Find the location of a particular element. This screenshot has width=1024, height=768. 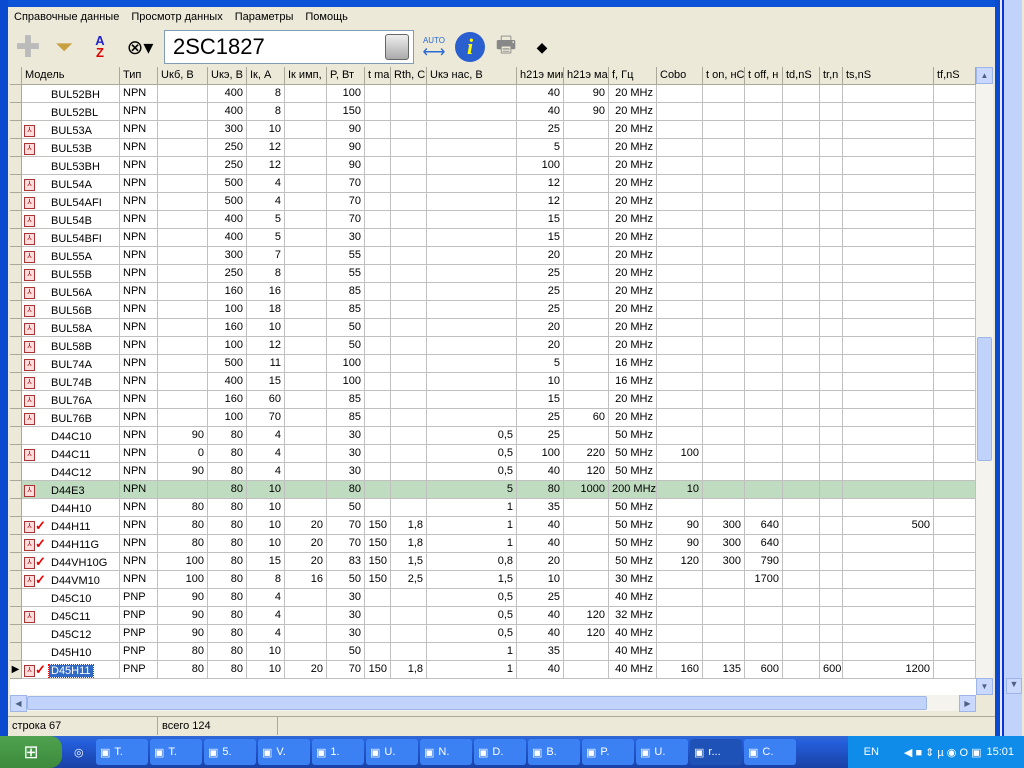

table-row: ⅄✓BUL55BNPN 2508 55 25 20 MHz is located at coordinates (493, 274).